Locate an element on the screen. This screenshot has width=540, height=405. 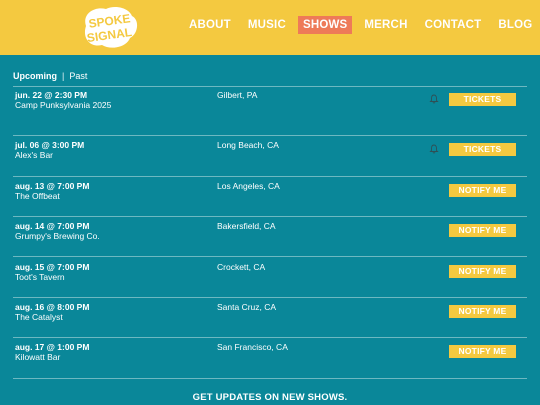
nav-contact: CONTACT is located at coordinates (453, 25).